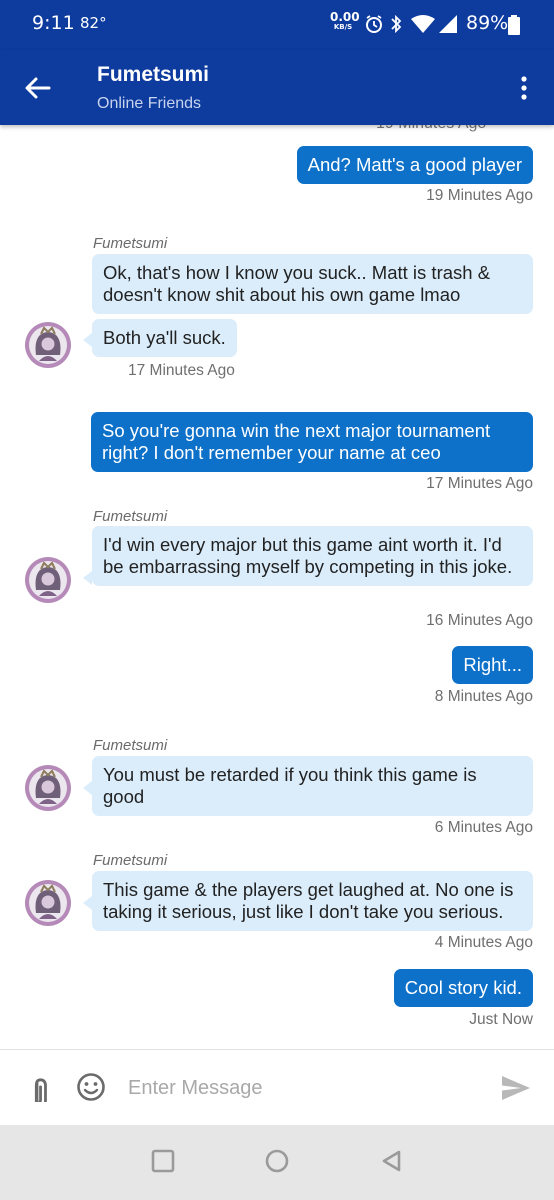 The image size is (554, 1200). Describe the element at coordinates (479, 620) in the screenshot. I see `message-timestamp: 16 Minutes Ago` at that location.